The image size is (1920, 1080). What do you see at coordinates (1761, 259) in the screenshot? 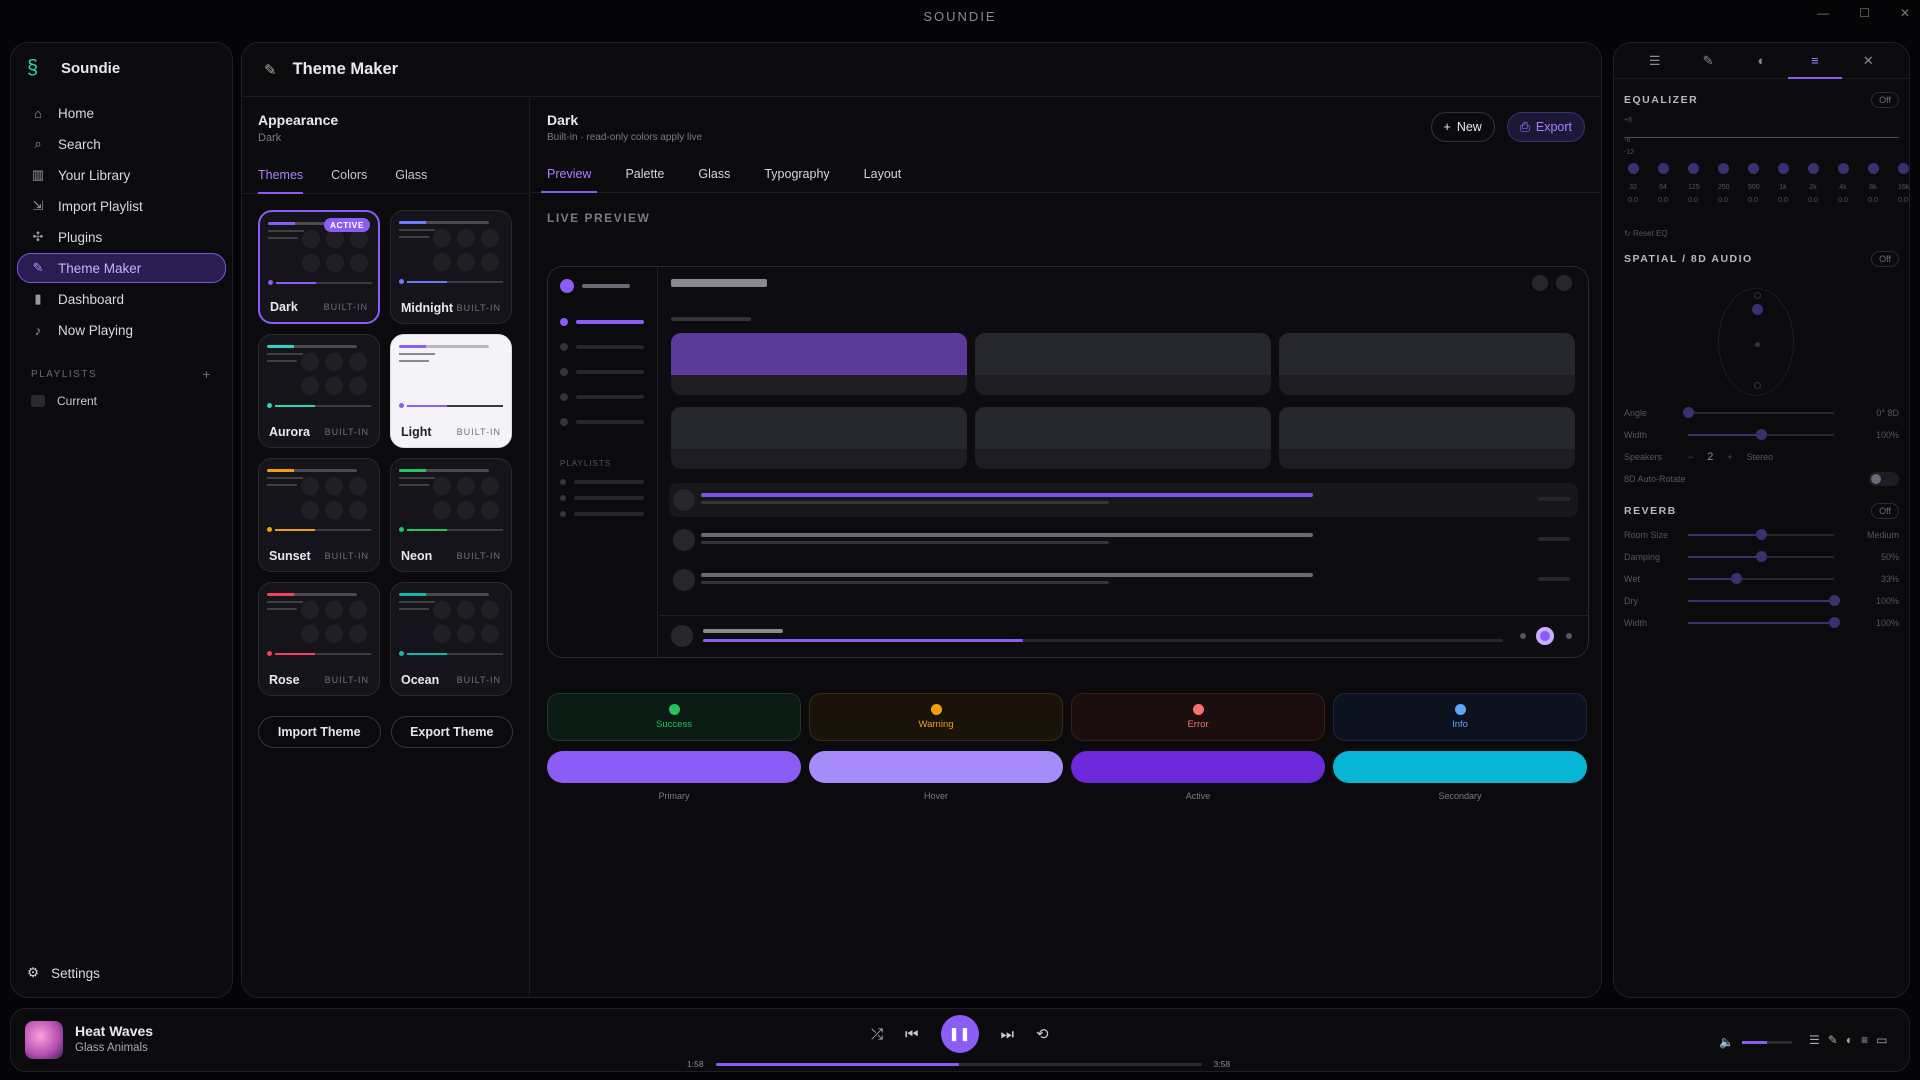
I see `spatial-header: SPATIAL / 8D AUDIO Off` at bounding box center [1761, 259].